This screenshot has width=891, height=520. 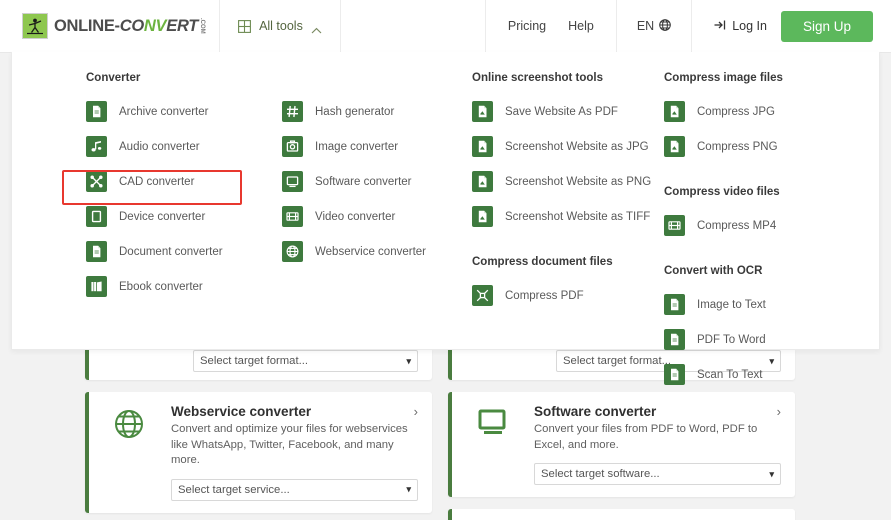 I want to click on mega-menu-group-heading: Converter, so click(x=113, y=78).